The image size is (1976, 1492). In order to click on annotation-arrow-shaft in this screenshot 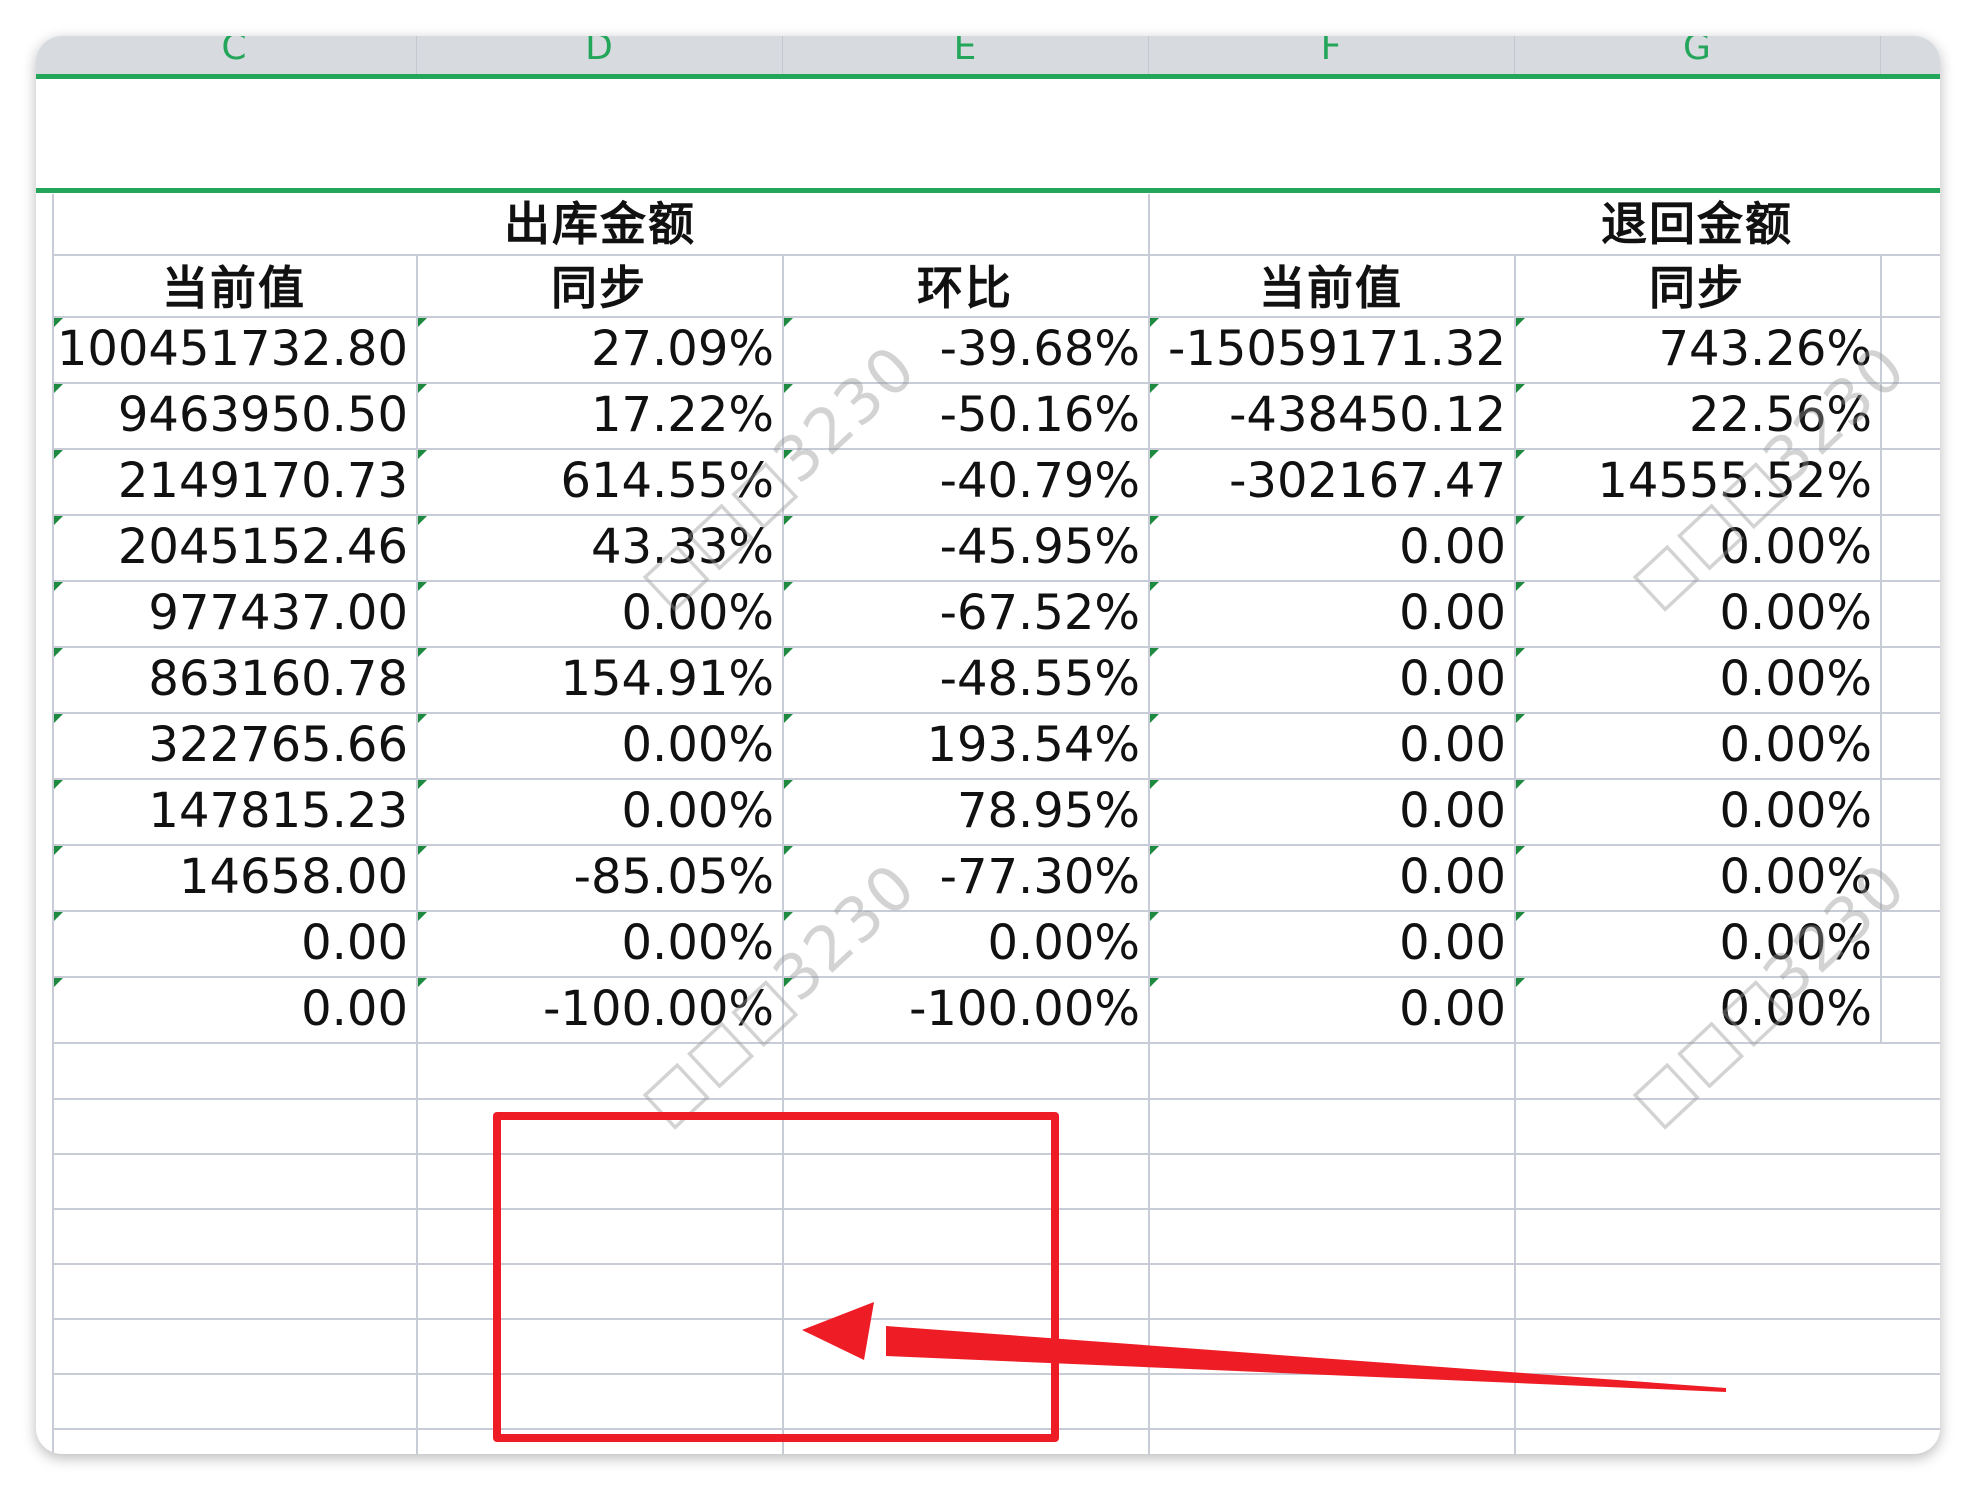, I will do `click(1306, 1359)`.